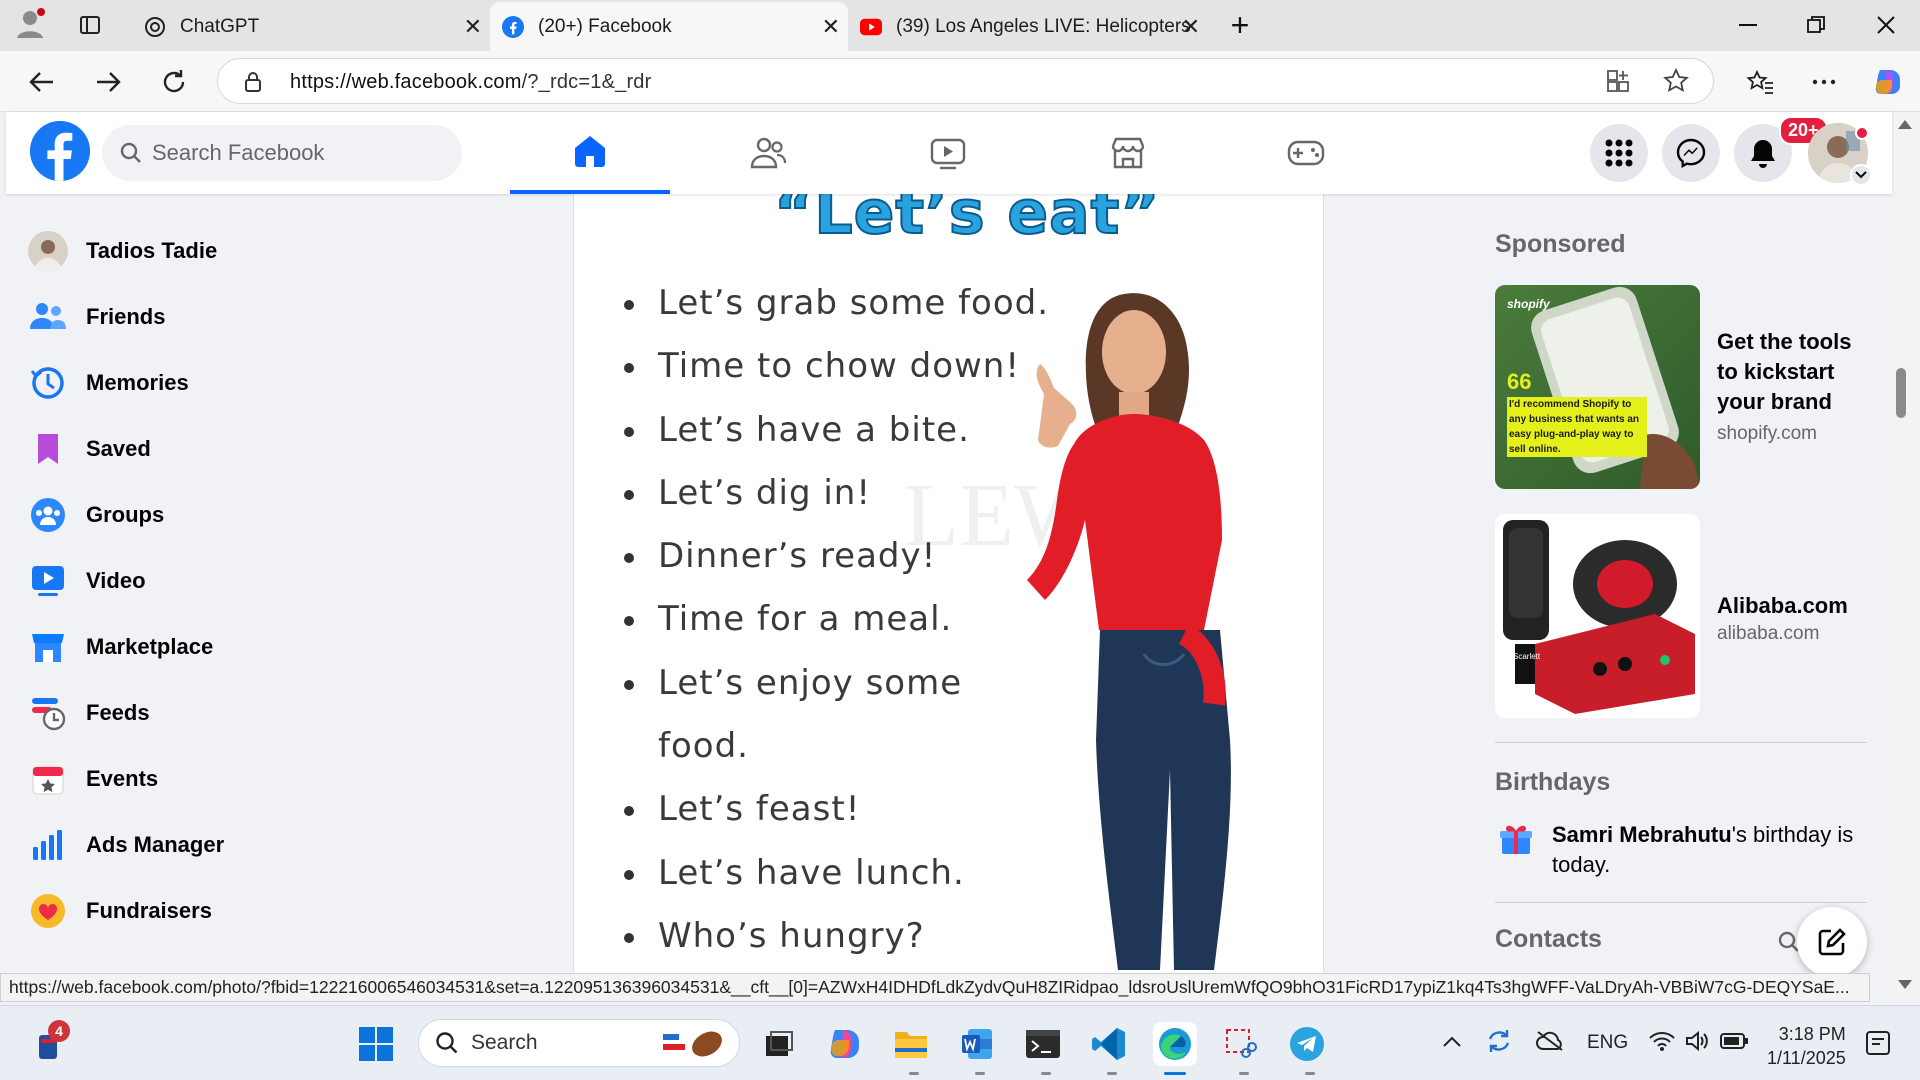 Image resolution: width=1920 pixels, height=1080 pixels. Describe the element at coordinates (108, 383) in the screenshot. I see `sidebar-item-memories: Memories` at that location.